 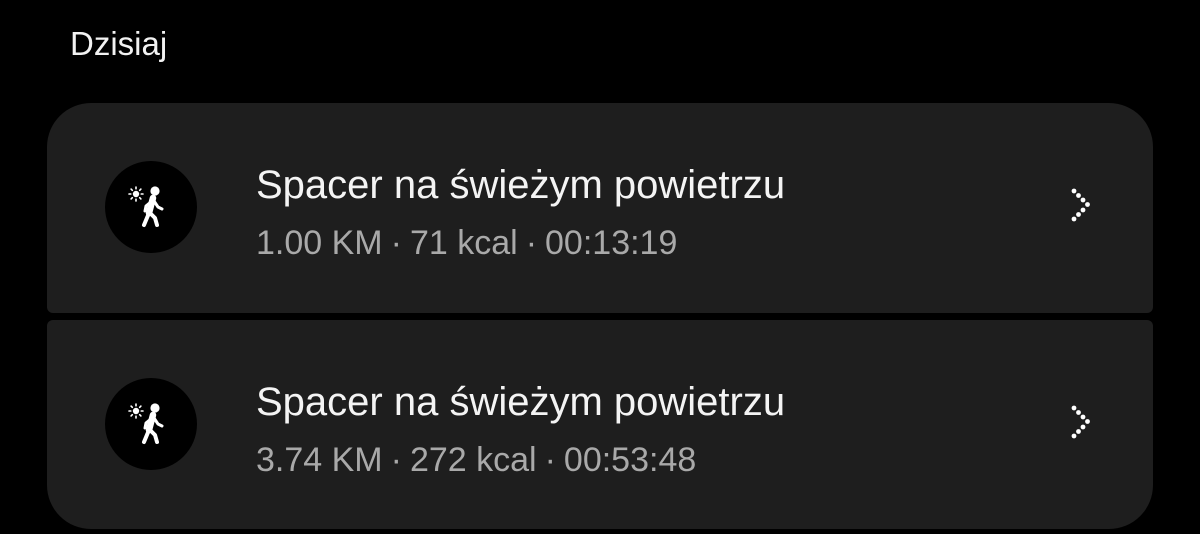 I want to click on section-title: Dzisiaj, so click(x=119, y=43).